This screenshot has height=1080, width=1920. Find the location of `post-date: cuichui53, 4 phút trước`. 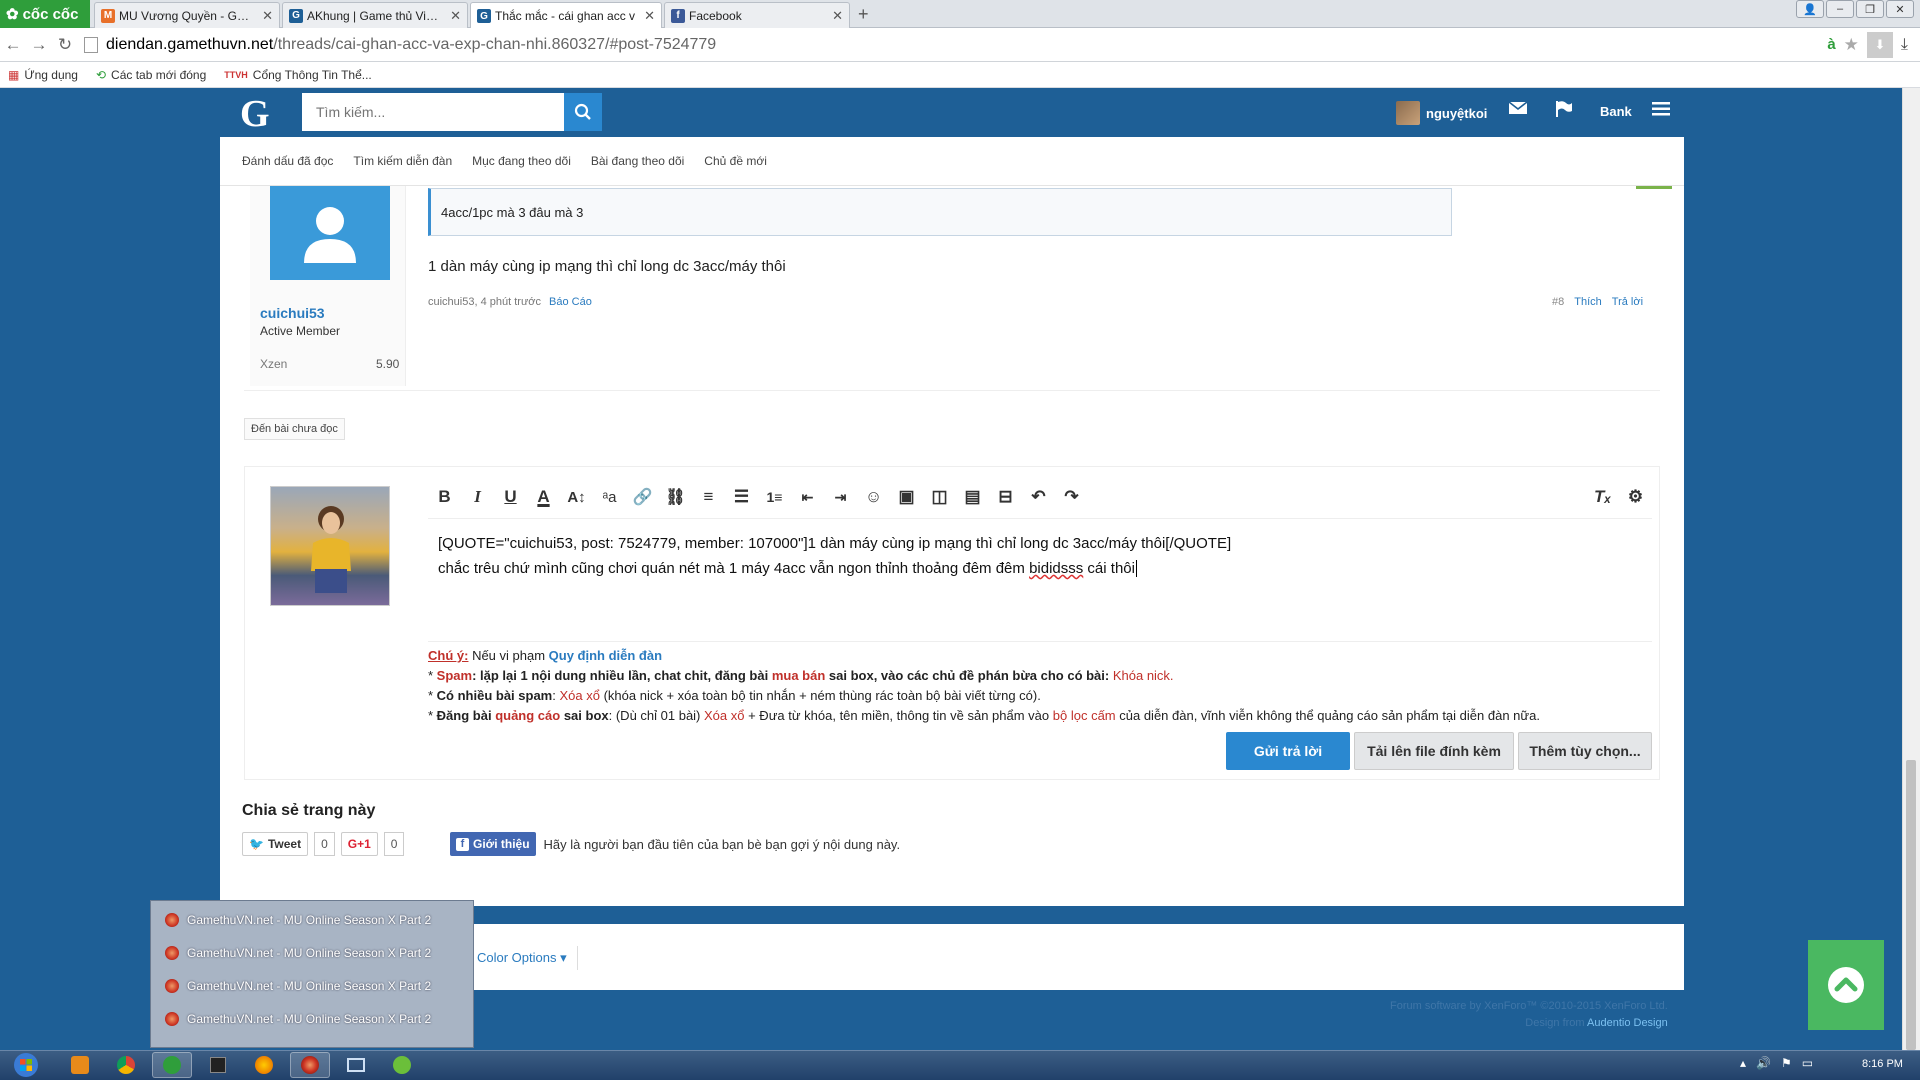

post-date: cuichui53, 4 phút trước is located at coordinates (484, 302).